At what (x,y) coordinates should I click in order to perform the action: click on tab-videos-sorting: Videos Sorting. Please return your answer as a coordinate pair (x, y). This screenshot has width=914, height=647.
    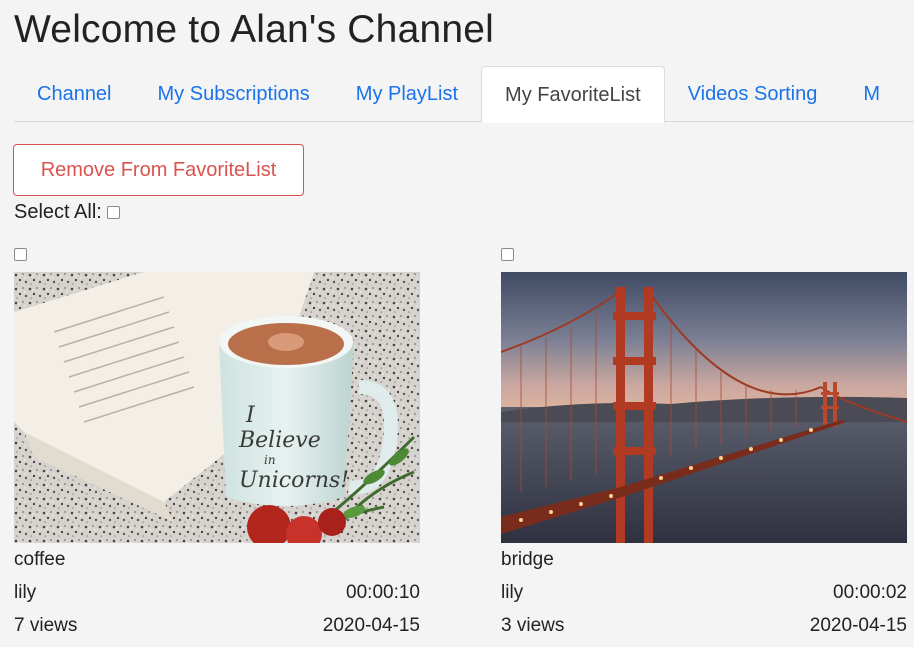
    Looking at the image, I should click on (753, 94).